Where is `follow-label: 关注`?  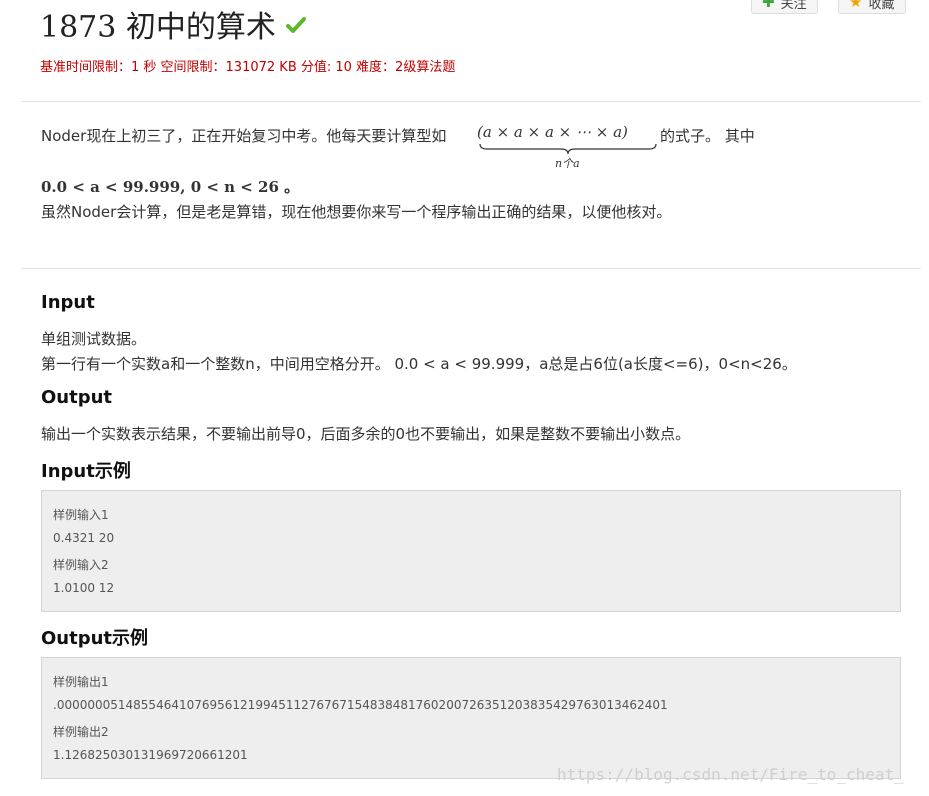
follow-label: 关注 is located at coordinates (793, 6).